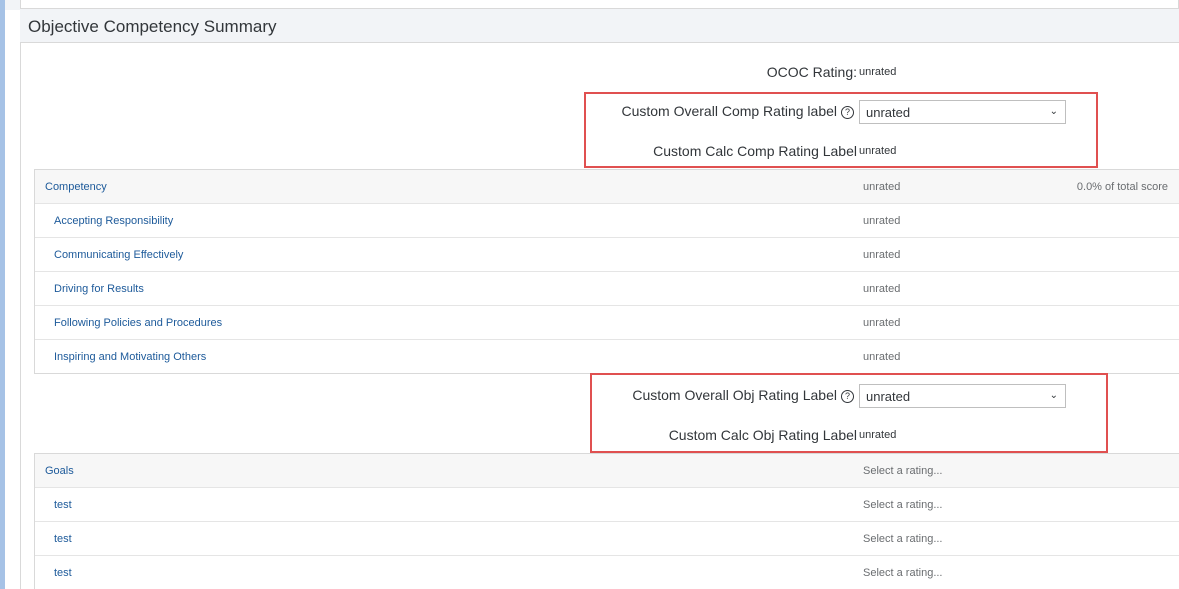 The height and width of the screenshot is (589, 1179). Describe the element at coordinates (878, 151) in the screenshot. I see `comp-calc-rating-value: unrated` at that location.